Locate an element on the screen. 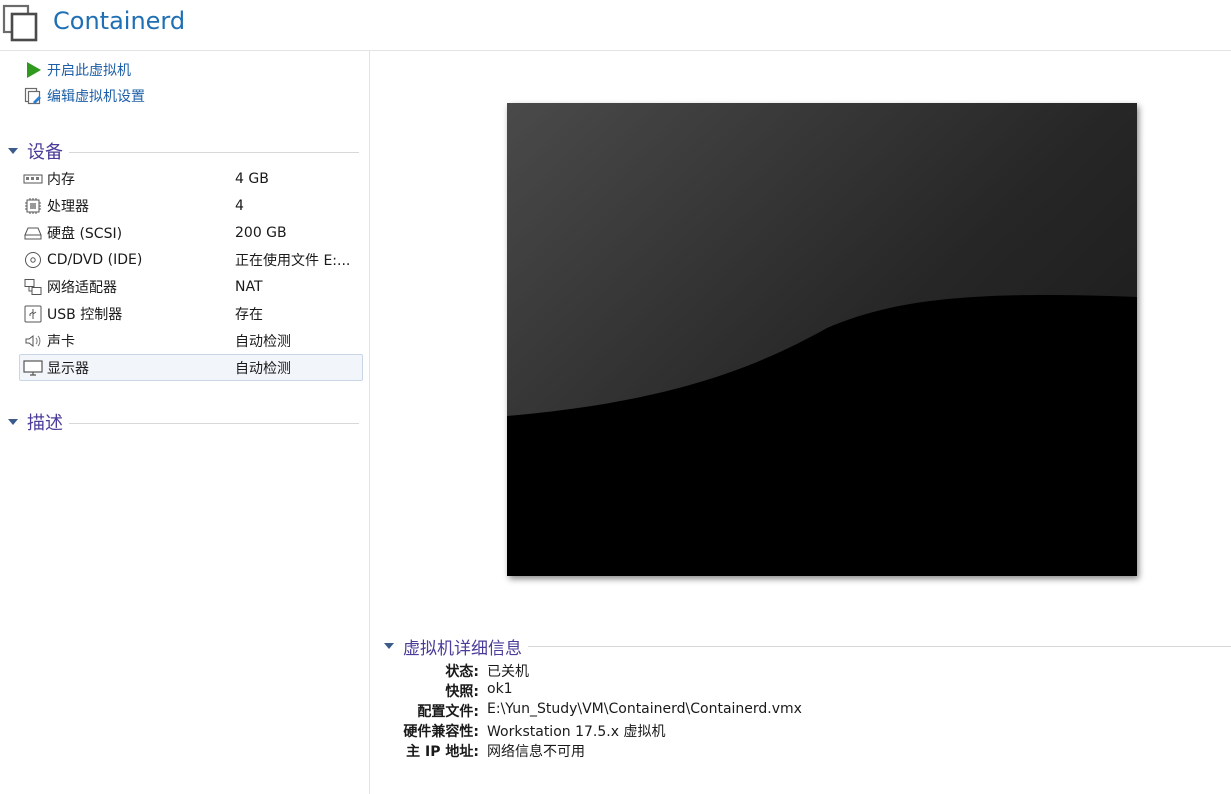  cd-icon is located at coordinates (33, 259).